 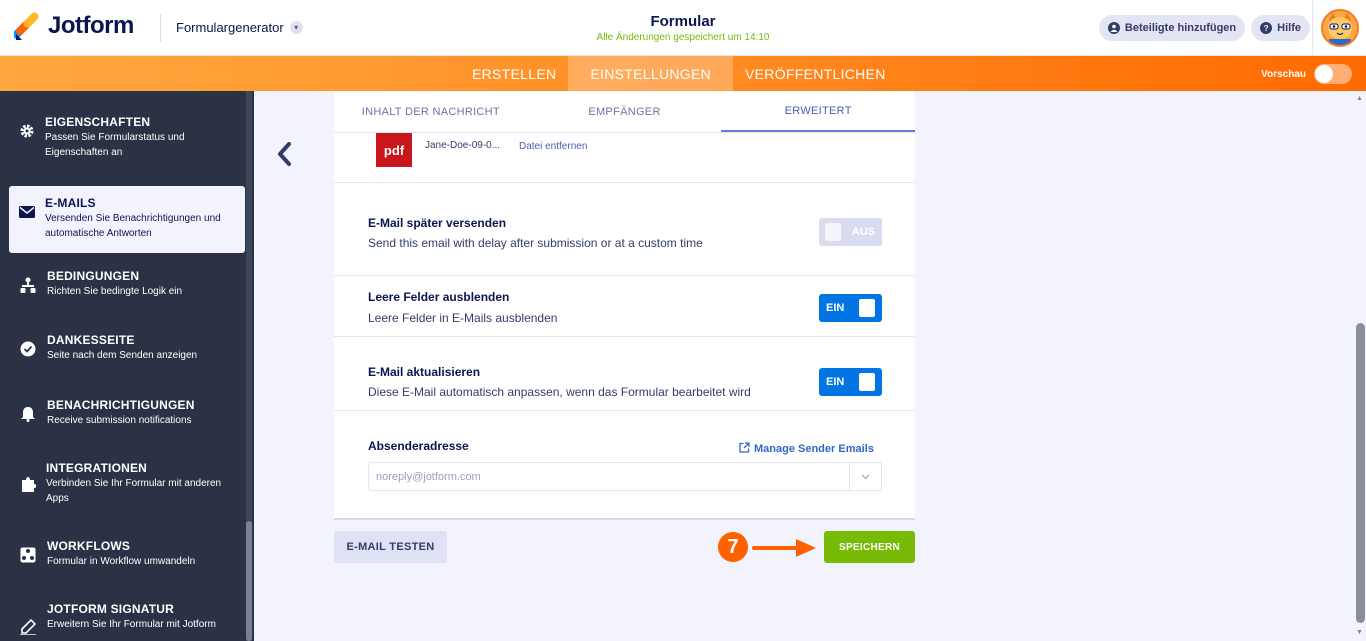 I want to click on sidebar-item-title: EIGENSCHAFTEN, so click(x=98, y=122).